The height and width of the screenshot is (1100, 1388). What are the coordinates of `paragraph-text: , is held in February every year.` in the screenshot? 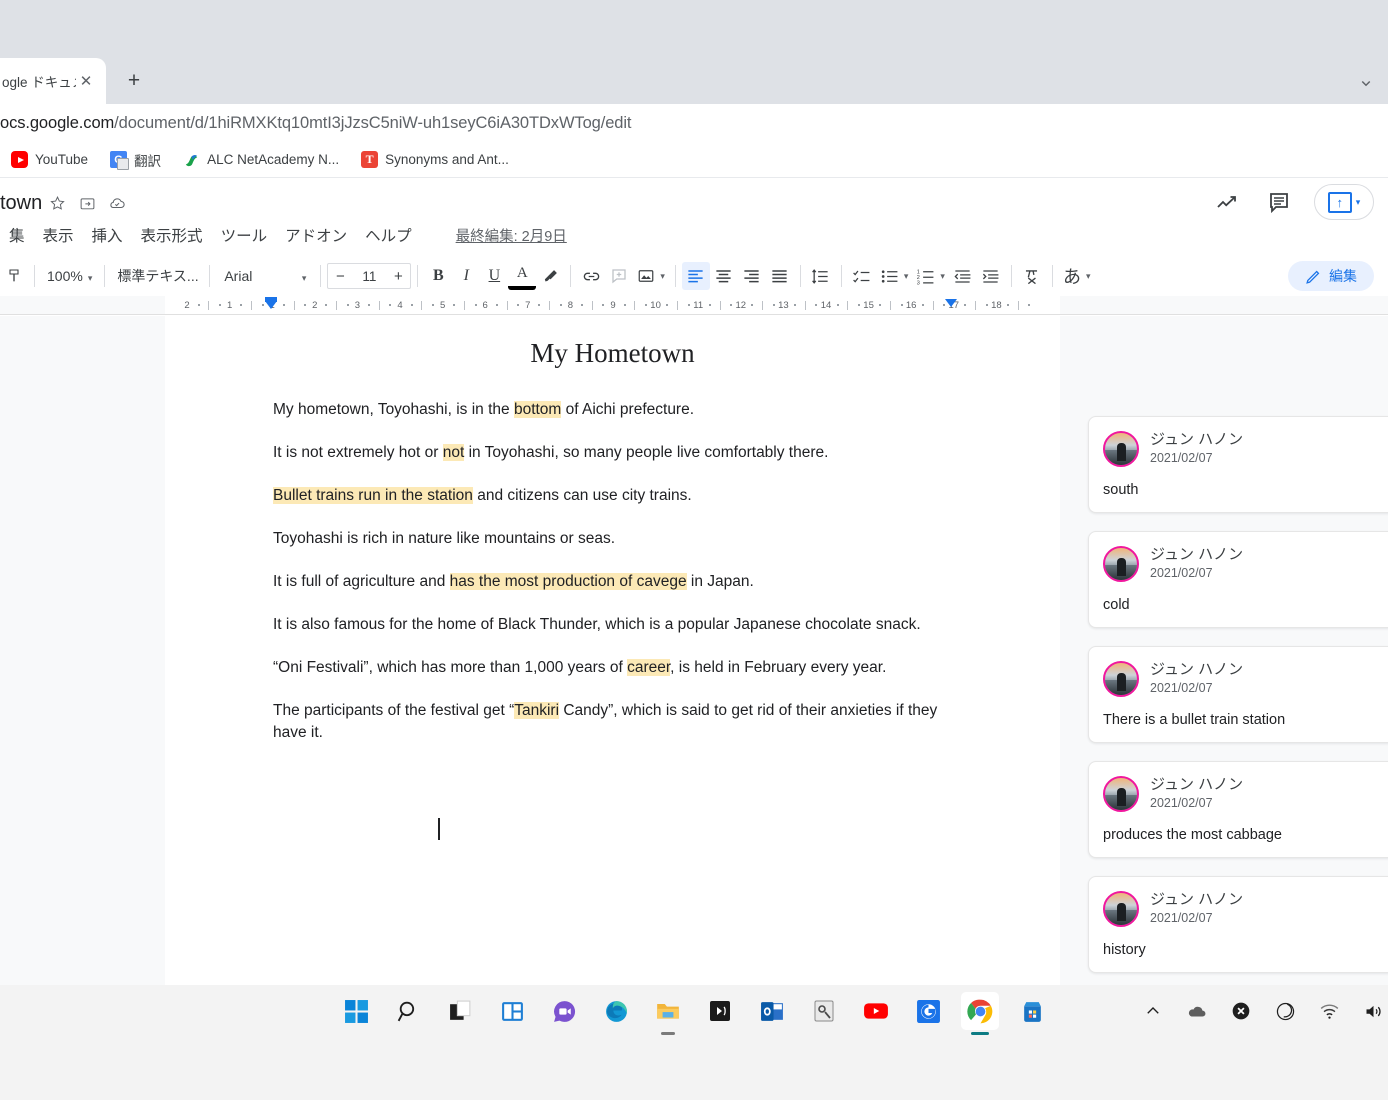 It's located at (778, 667).